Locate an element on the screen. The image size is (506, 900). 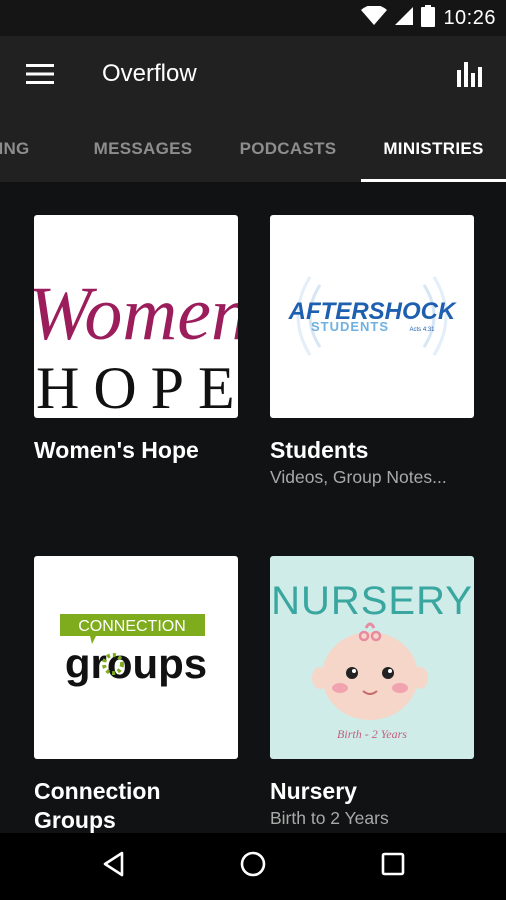
page-title: Overflow is located at coordinates (149, 73).